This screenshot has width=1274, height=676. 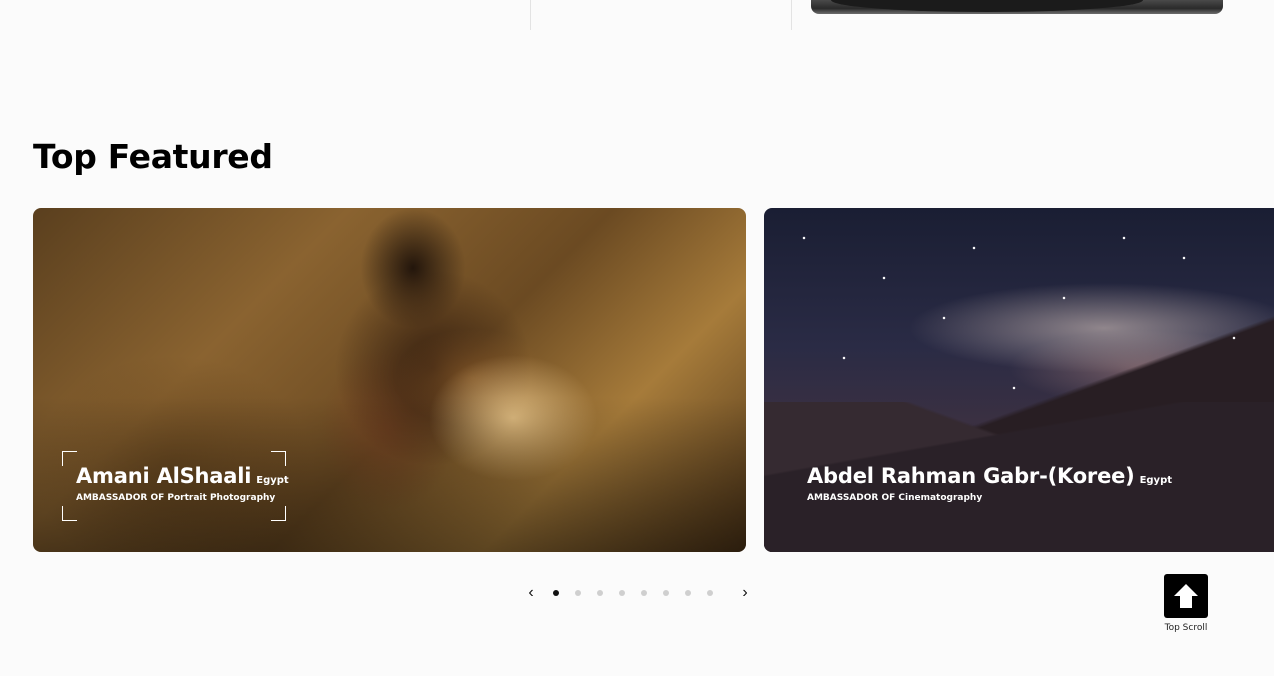 What do you see at coordinates (971, 476) in the screenshot?
I see `ambassador-name: Abdel Rahman Gabr-(Koree)` at bounding box center [971, 476].